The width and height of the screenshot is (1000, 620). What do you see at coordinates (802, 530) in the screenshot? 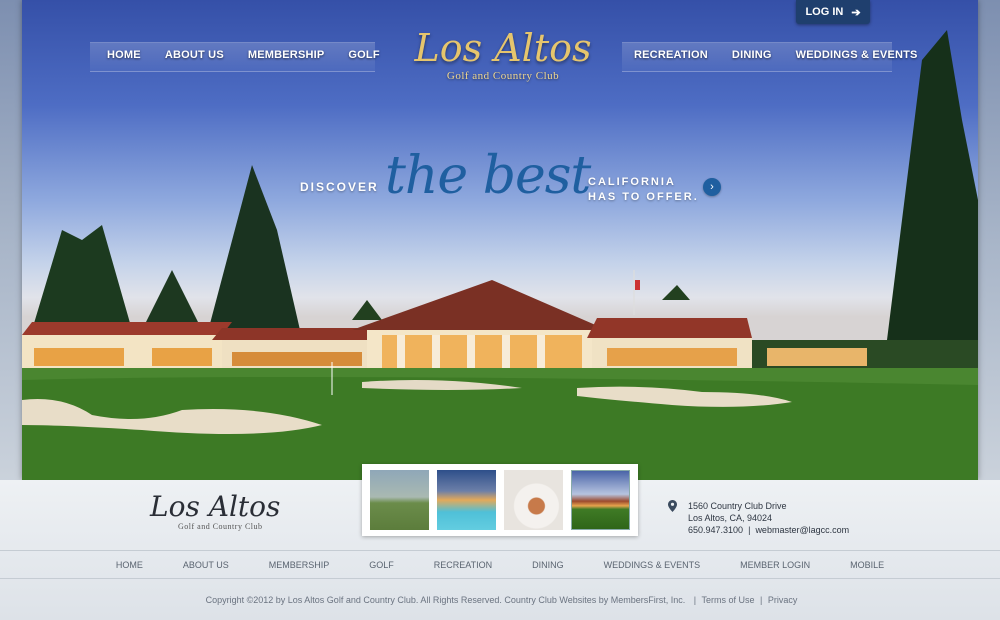
I see `email-link: webmaster@lagcc.com` at bounding box center [802, 530].